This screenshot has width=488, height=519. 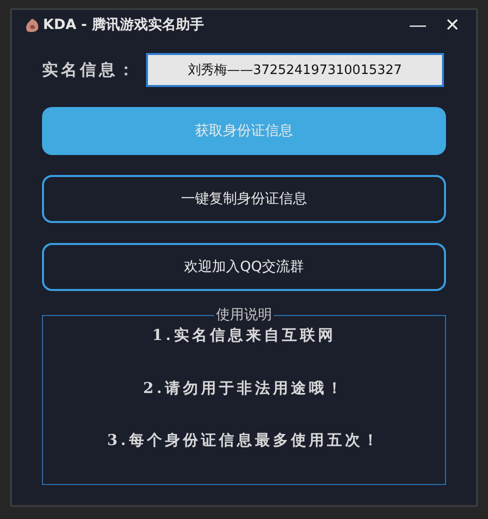 What do you see at coordinates (244, 315) in the screenshot?
I see `group-title: 使用说明` at bounding box center [244, 315].